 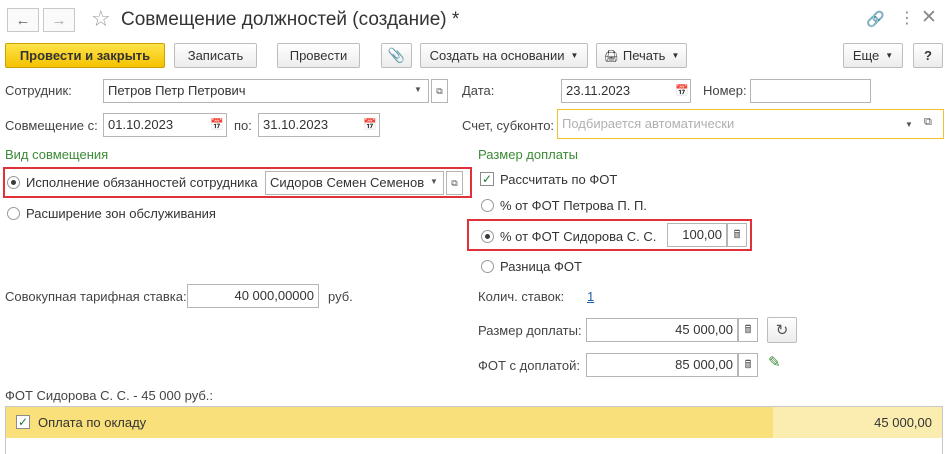 What do you see at coordinates (57, 154) in the screenshot?
I see `combination-section-title: Вид совмещения` at bounding box center [57, 154].